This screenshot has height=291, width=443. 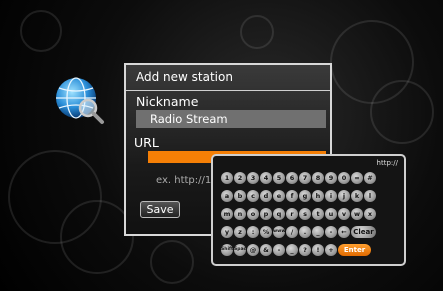 What do you see at coordinates (318, 214) in the screenshot?
I see `key-t: t` at bounding box center [318, 214].